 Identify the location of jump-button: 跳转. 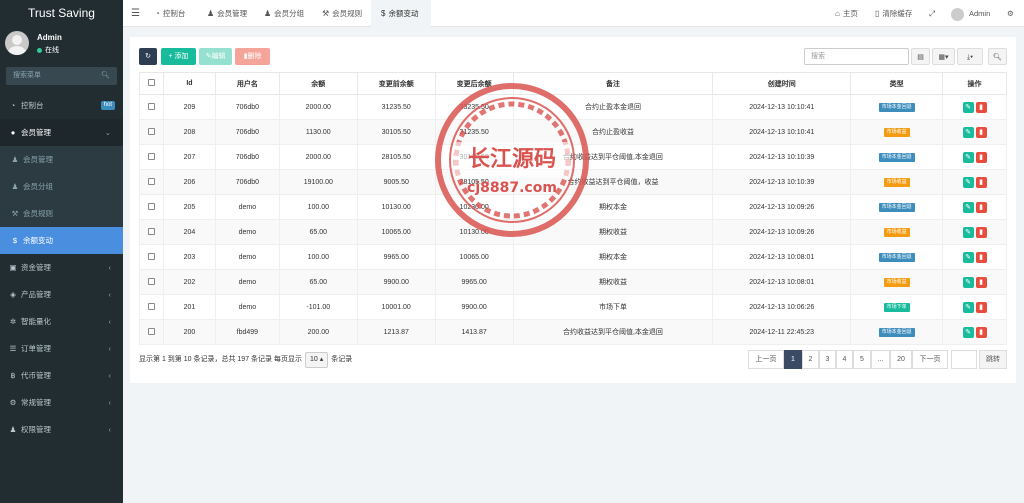
(993, 359).